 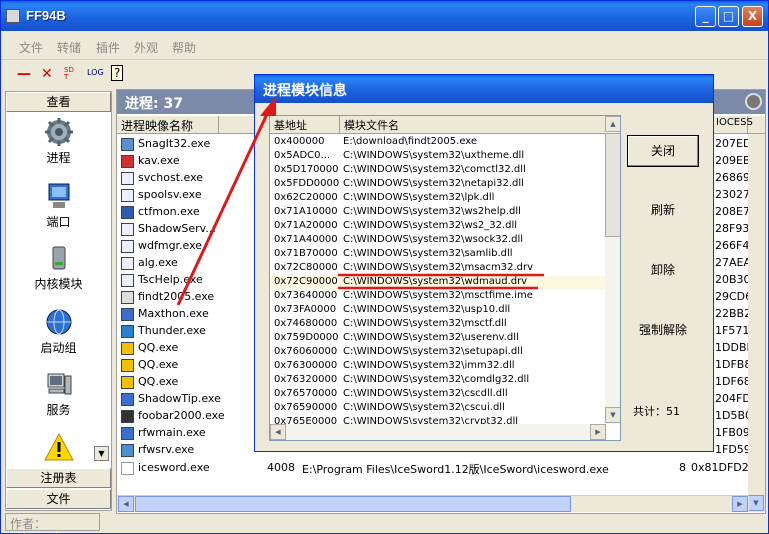 What do you see at coordinates (705, 16) in the screenshot?
I see `minimize-button: _` at bounding box center [705, 16].